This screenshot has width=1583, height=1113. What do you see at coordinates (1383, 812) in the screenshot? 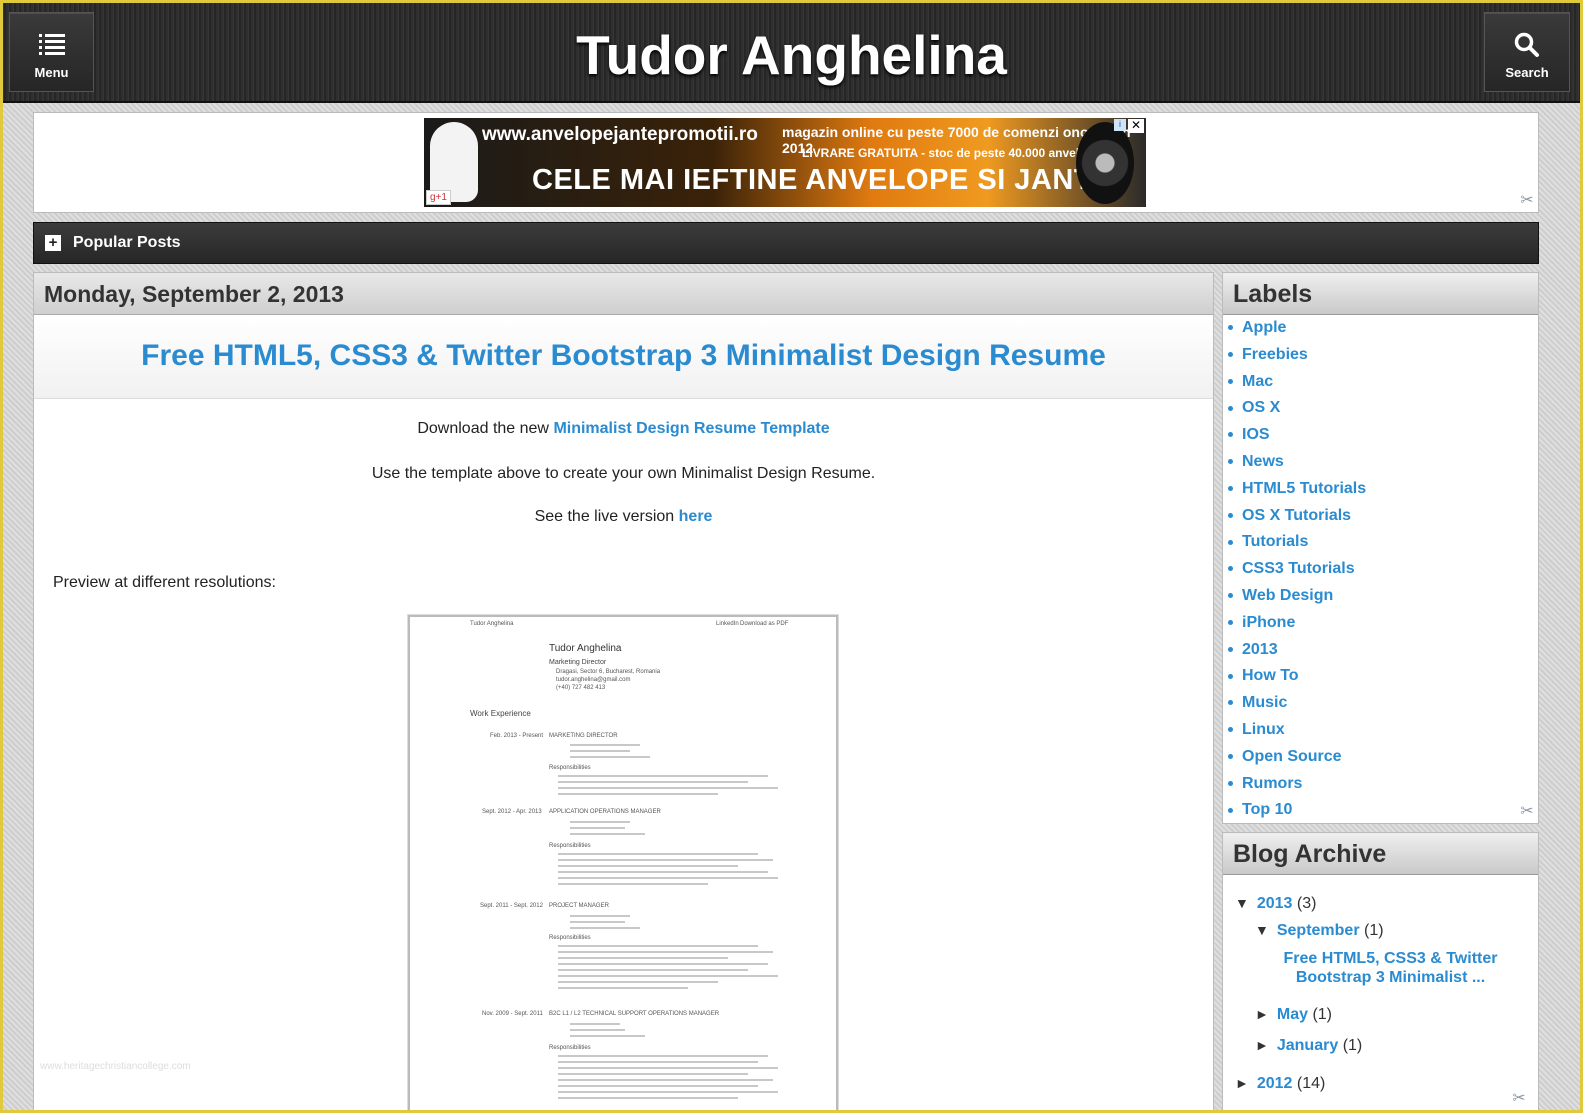
I see `label-item: Top 10` at bounding box center [1383, 812].